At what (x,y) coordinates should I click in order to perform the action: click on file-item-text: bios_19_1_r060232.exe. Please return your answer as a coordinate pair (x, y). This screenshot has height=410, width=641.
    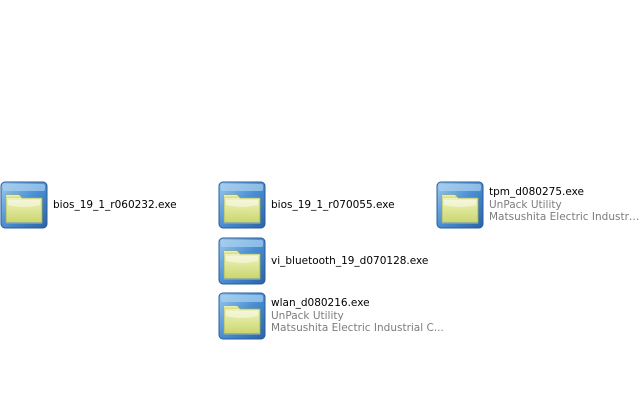
    Looking at the image, I should click on (115, 205).